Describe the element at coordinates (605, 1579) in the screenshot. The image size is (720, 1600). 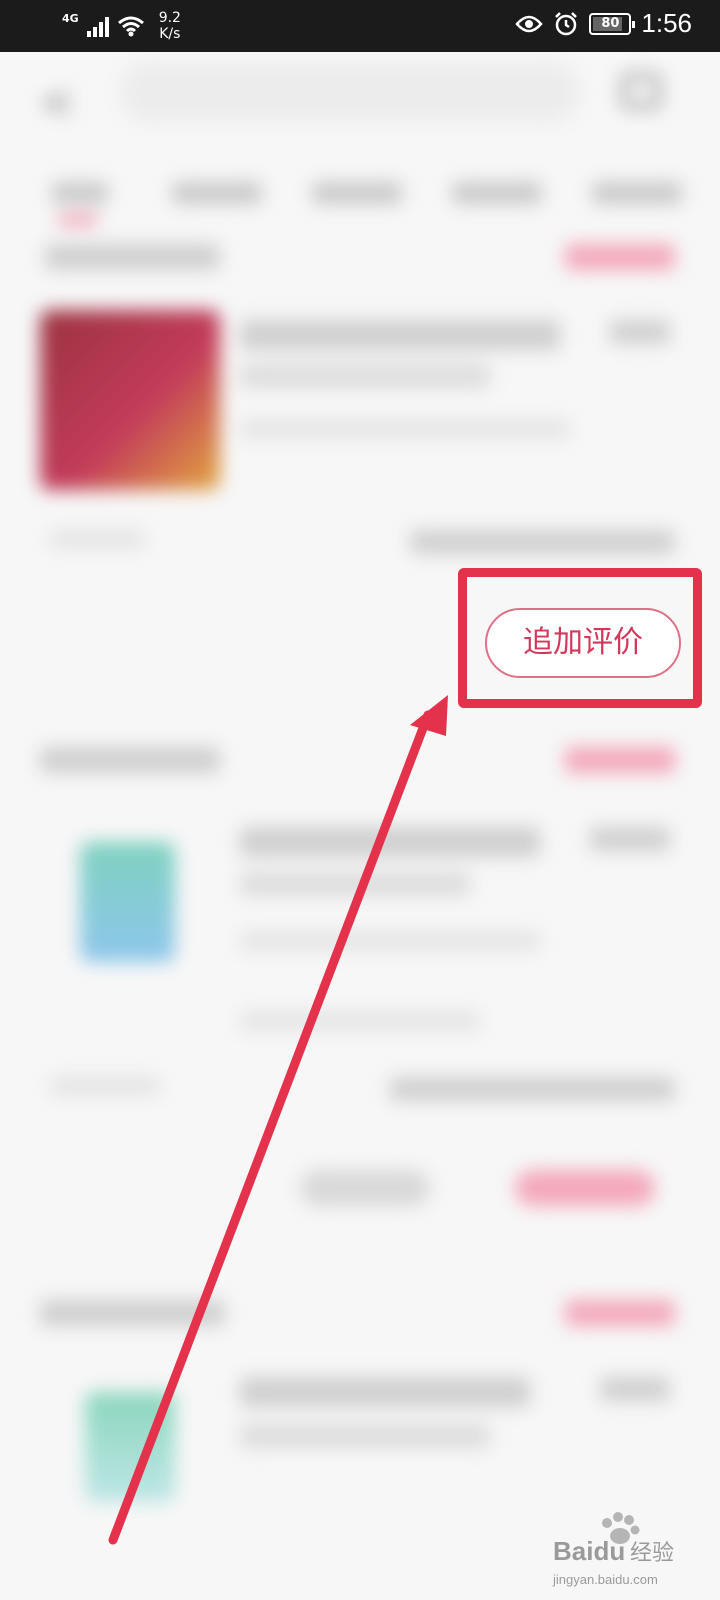
I see `watermark-url: jingyan.baidu.com` at that location.